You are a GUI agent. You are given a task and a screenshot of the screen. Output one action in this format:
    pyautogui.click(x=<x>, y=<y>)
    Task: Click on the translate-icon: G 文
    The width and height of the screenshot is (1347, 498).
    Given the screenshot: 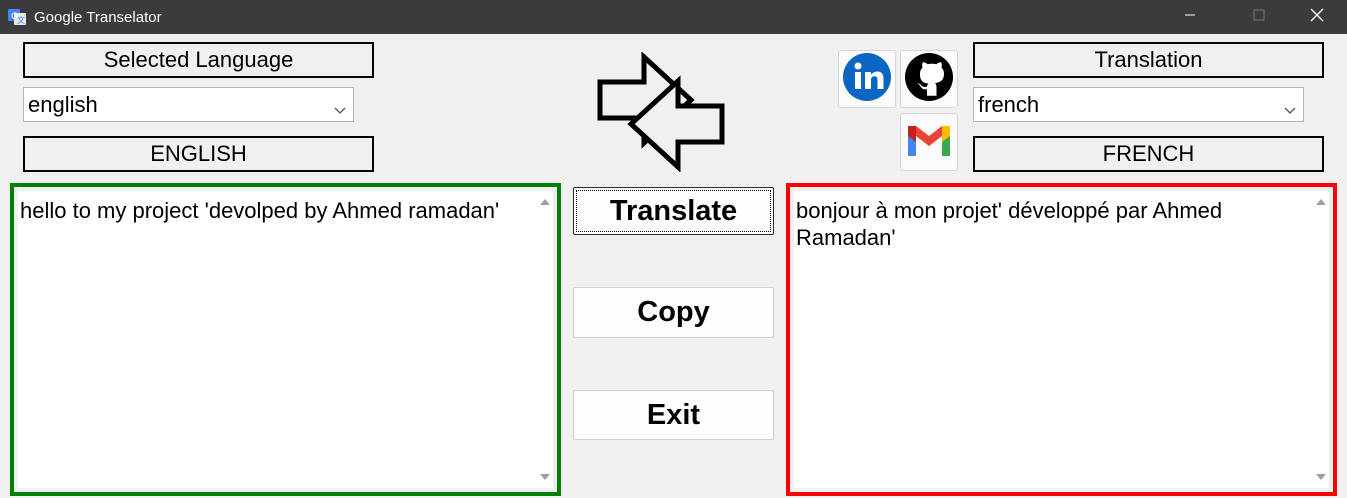 What is the action you would take?
    pyautogui.click(x=17, y=17)
    